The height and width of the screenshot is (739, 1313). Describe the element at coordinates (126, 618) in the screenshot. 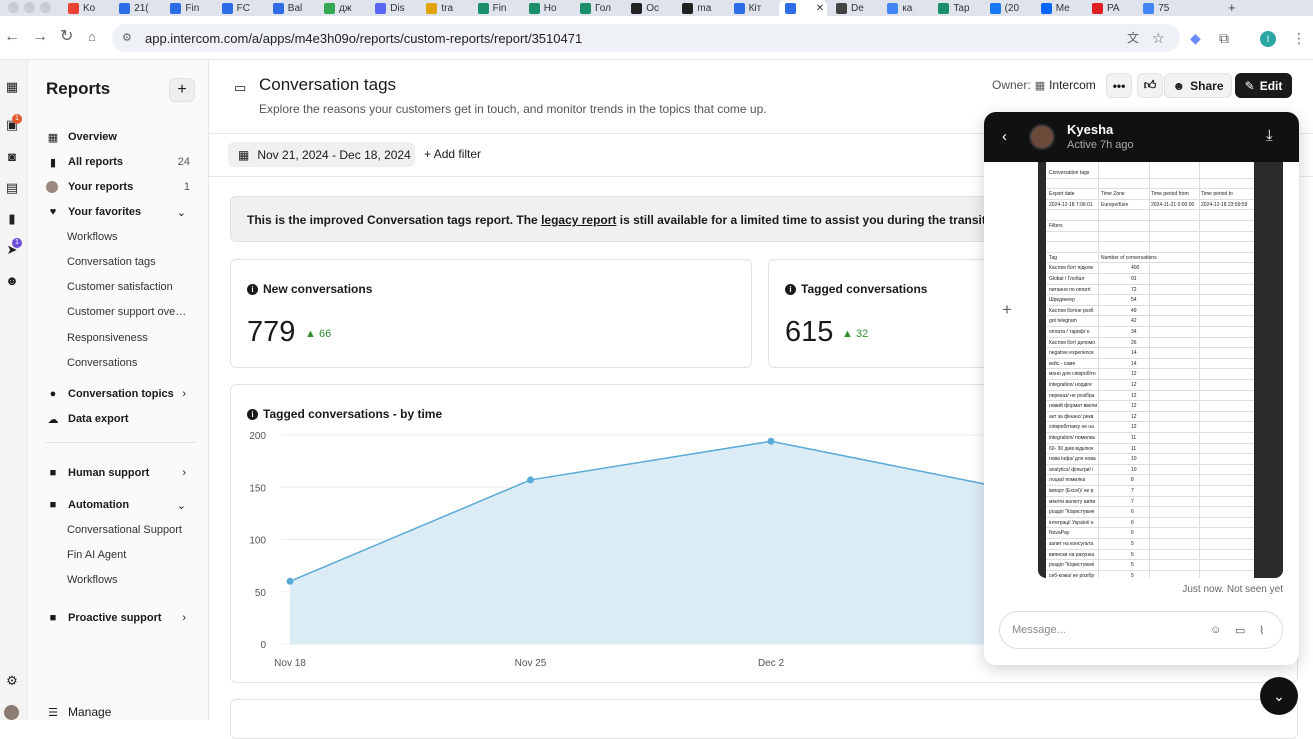

I see `sidebar-item-proactive-support: ■ Proactive support ›` at that location.